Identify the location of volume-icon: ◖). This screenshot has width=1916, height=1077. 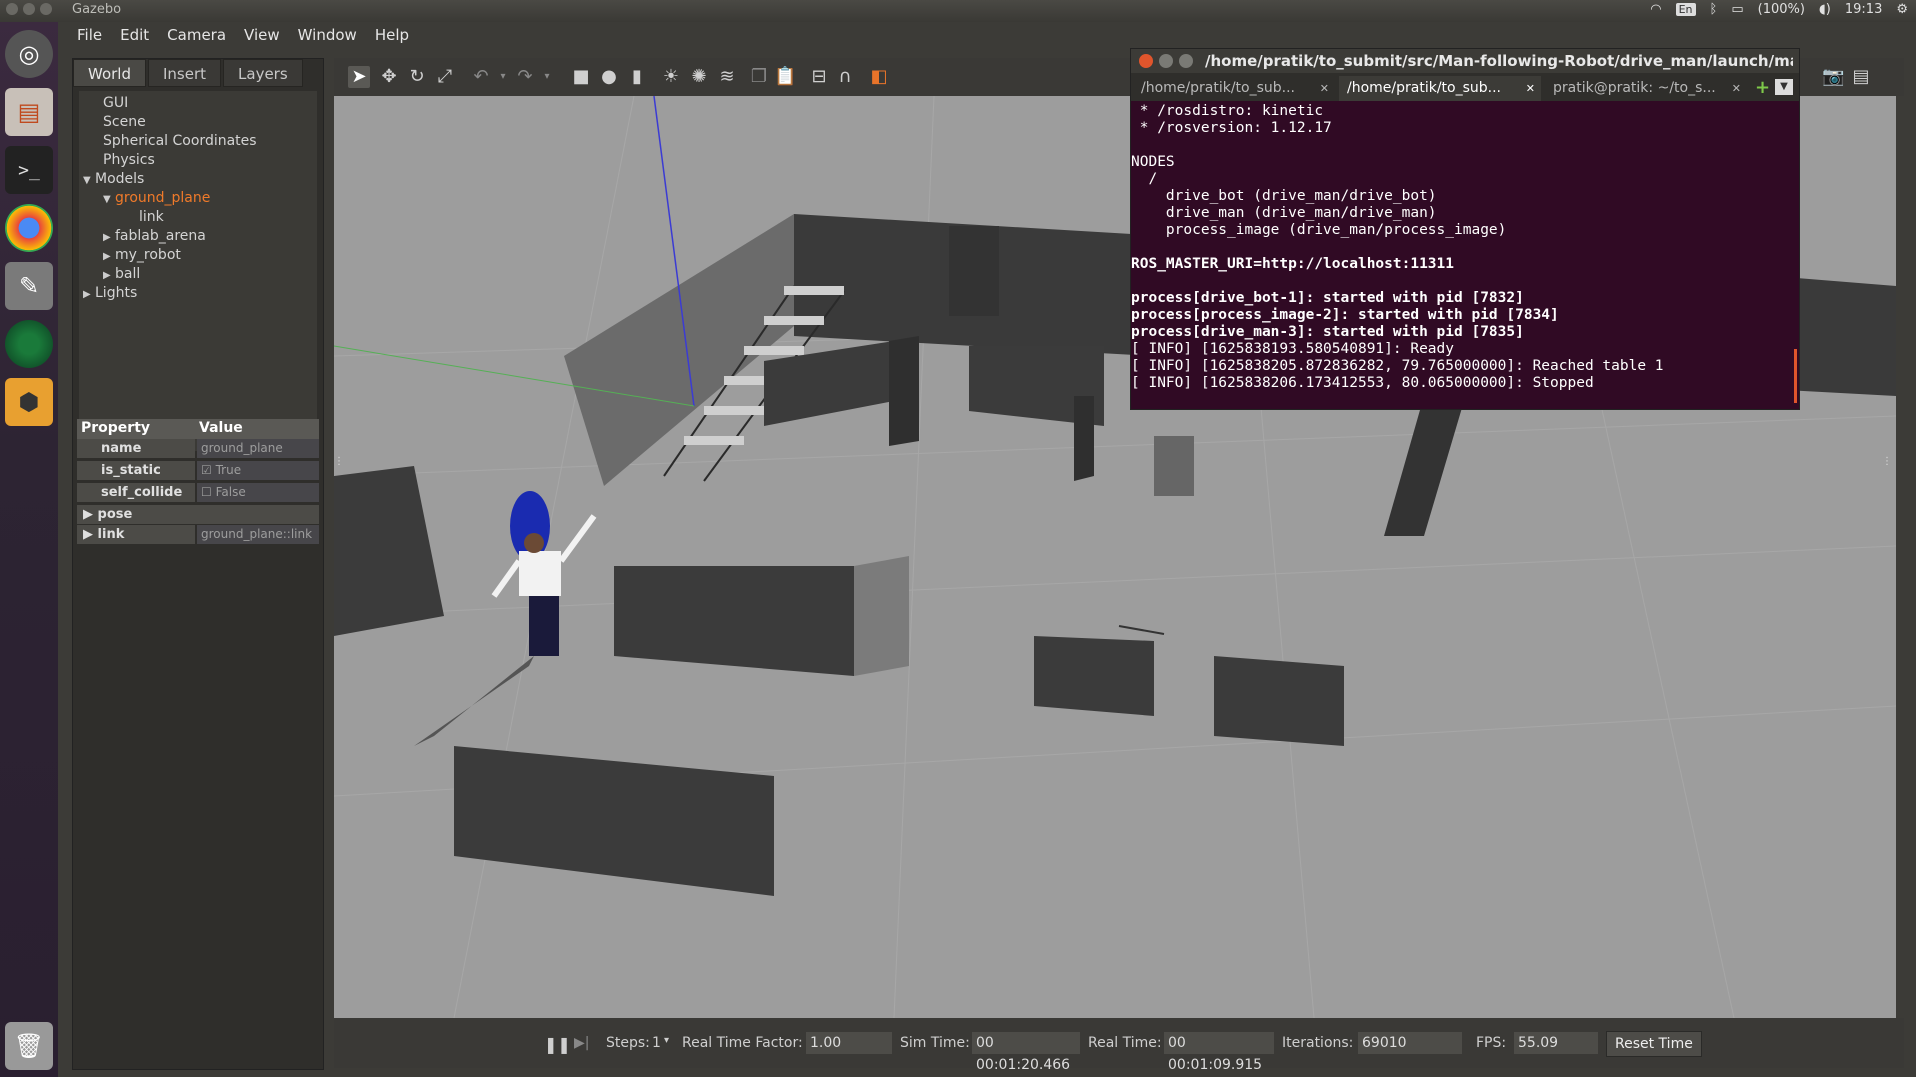
(1825, 9).